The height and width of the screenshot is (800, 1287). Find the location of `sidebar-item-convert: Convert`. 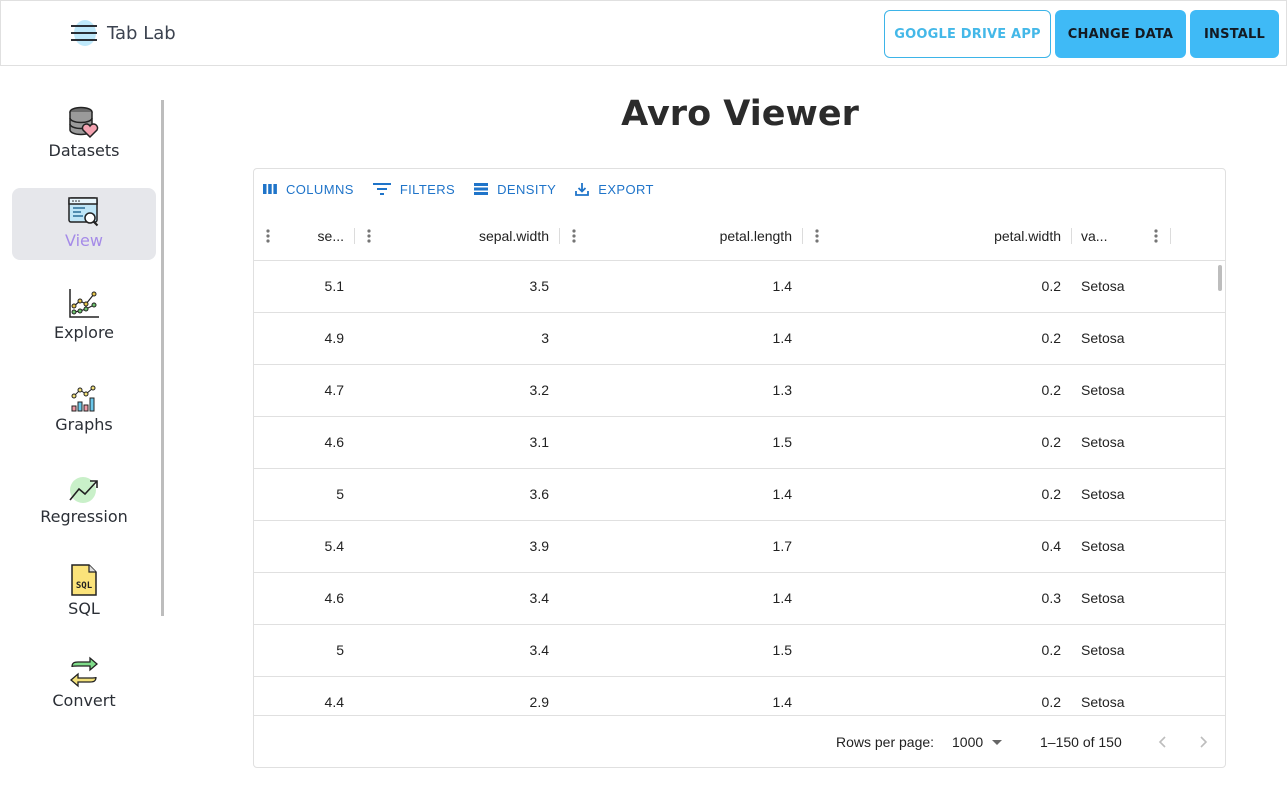

sidebar-item-convert: Convert is located at coordinates (84, 684).